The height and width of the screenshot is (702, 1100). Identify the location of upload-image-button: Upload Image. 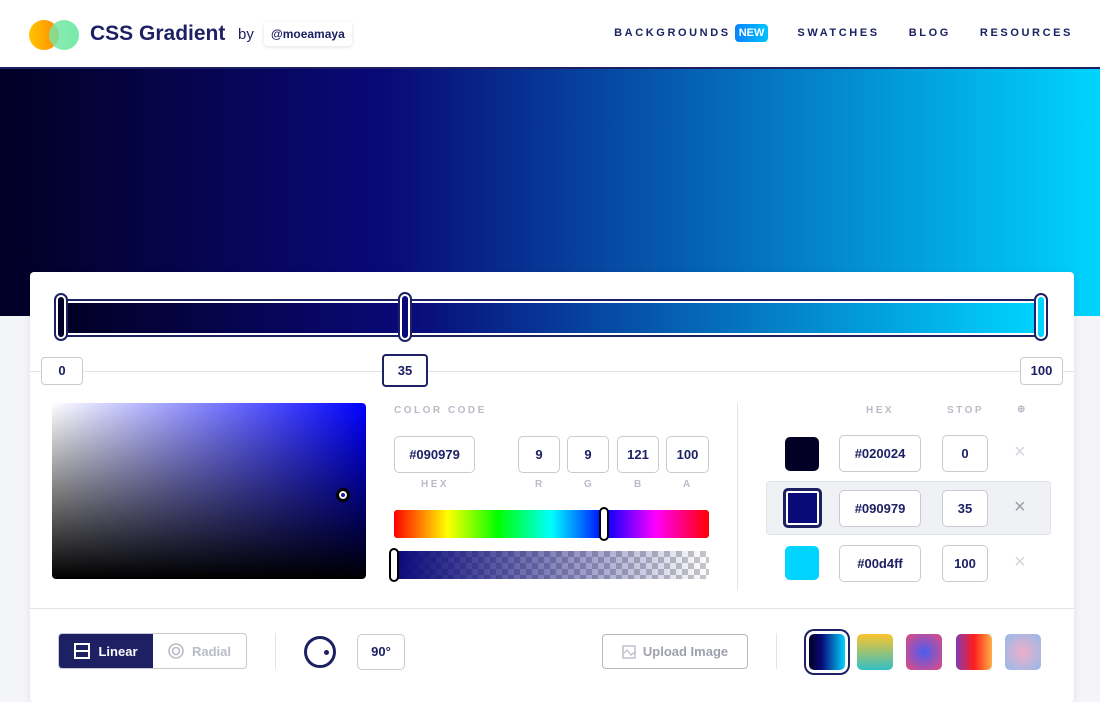
(675, 651).